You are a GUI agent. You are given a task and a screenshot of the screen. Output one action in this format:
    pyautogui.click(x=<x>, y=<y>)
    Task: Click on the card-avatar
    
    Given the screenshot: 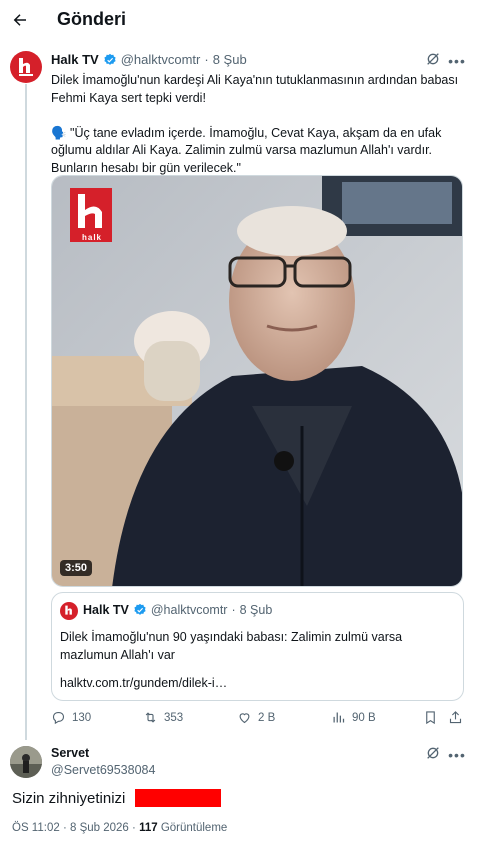 What is the action you would take?
    pyautogui.click(x=69, y=611)
    